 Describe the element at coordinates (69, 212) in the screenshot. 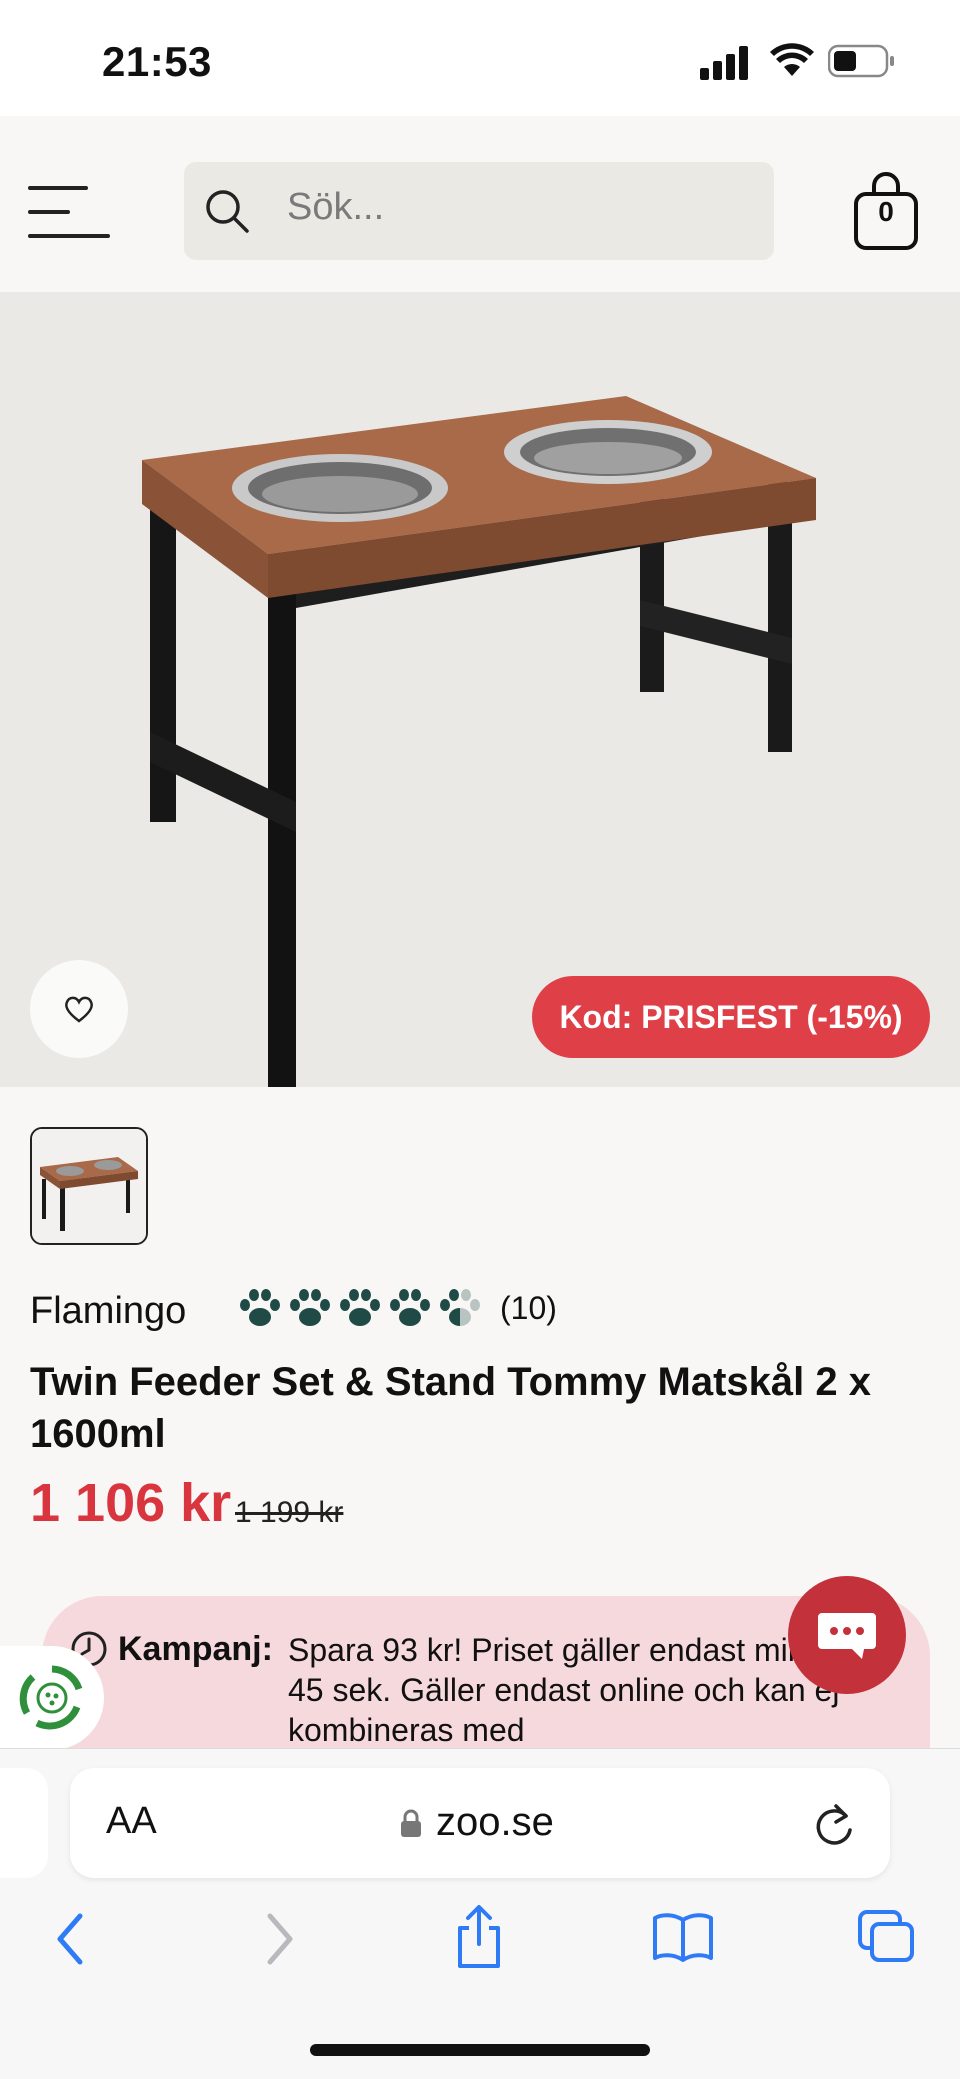

I see `menu-button` at that location.